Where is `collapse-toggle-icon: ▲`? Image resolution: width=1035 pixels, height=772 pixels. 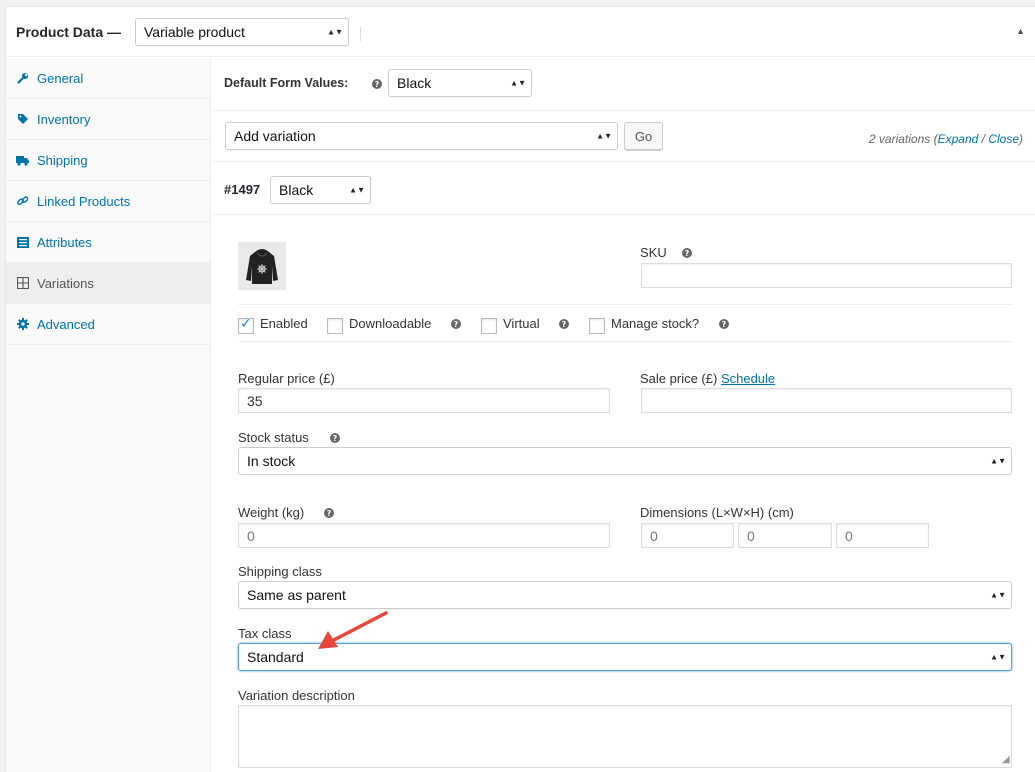 collapse-toggle-icon: ▲ is located at coordinates (1020, 31).